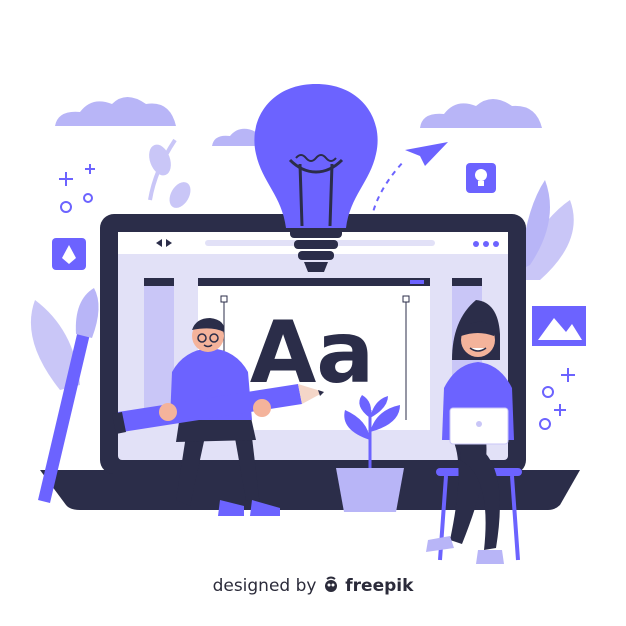 The image size is (626, 626). I want to click on screen-typography: Aa, so click(312, 353).